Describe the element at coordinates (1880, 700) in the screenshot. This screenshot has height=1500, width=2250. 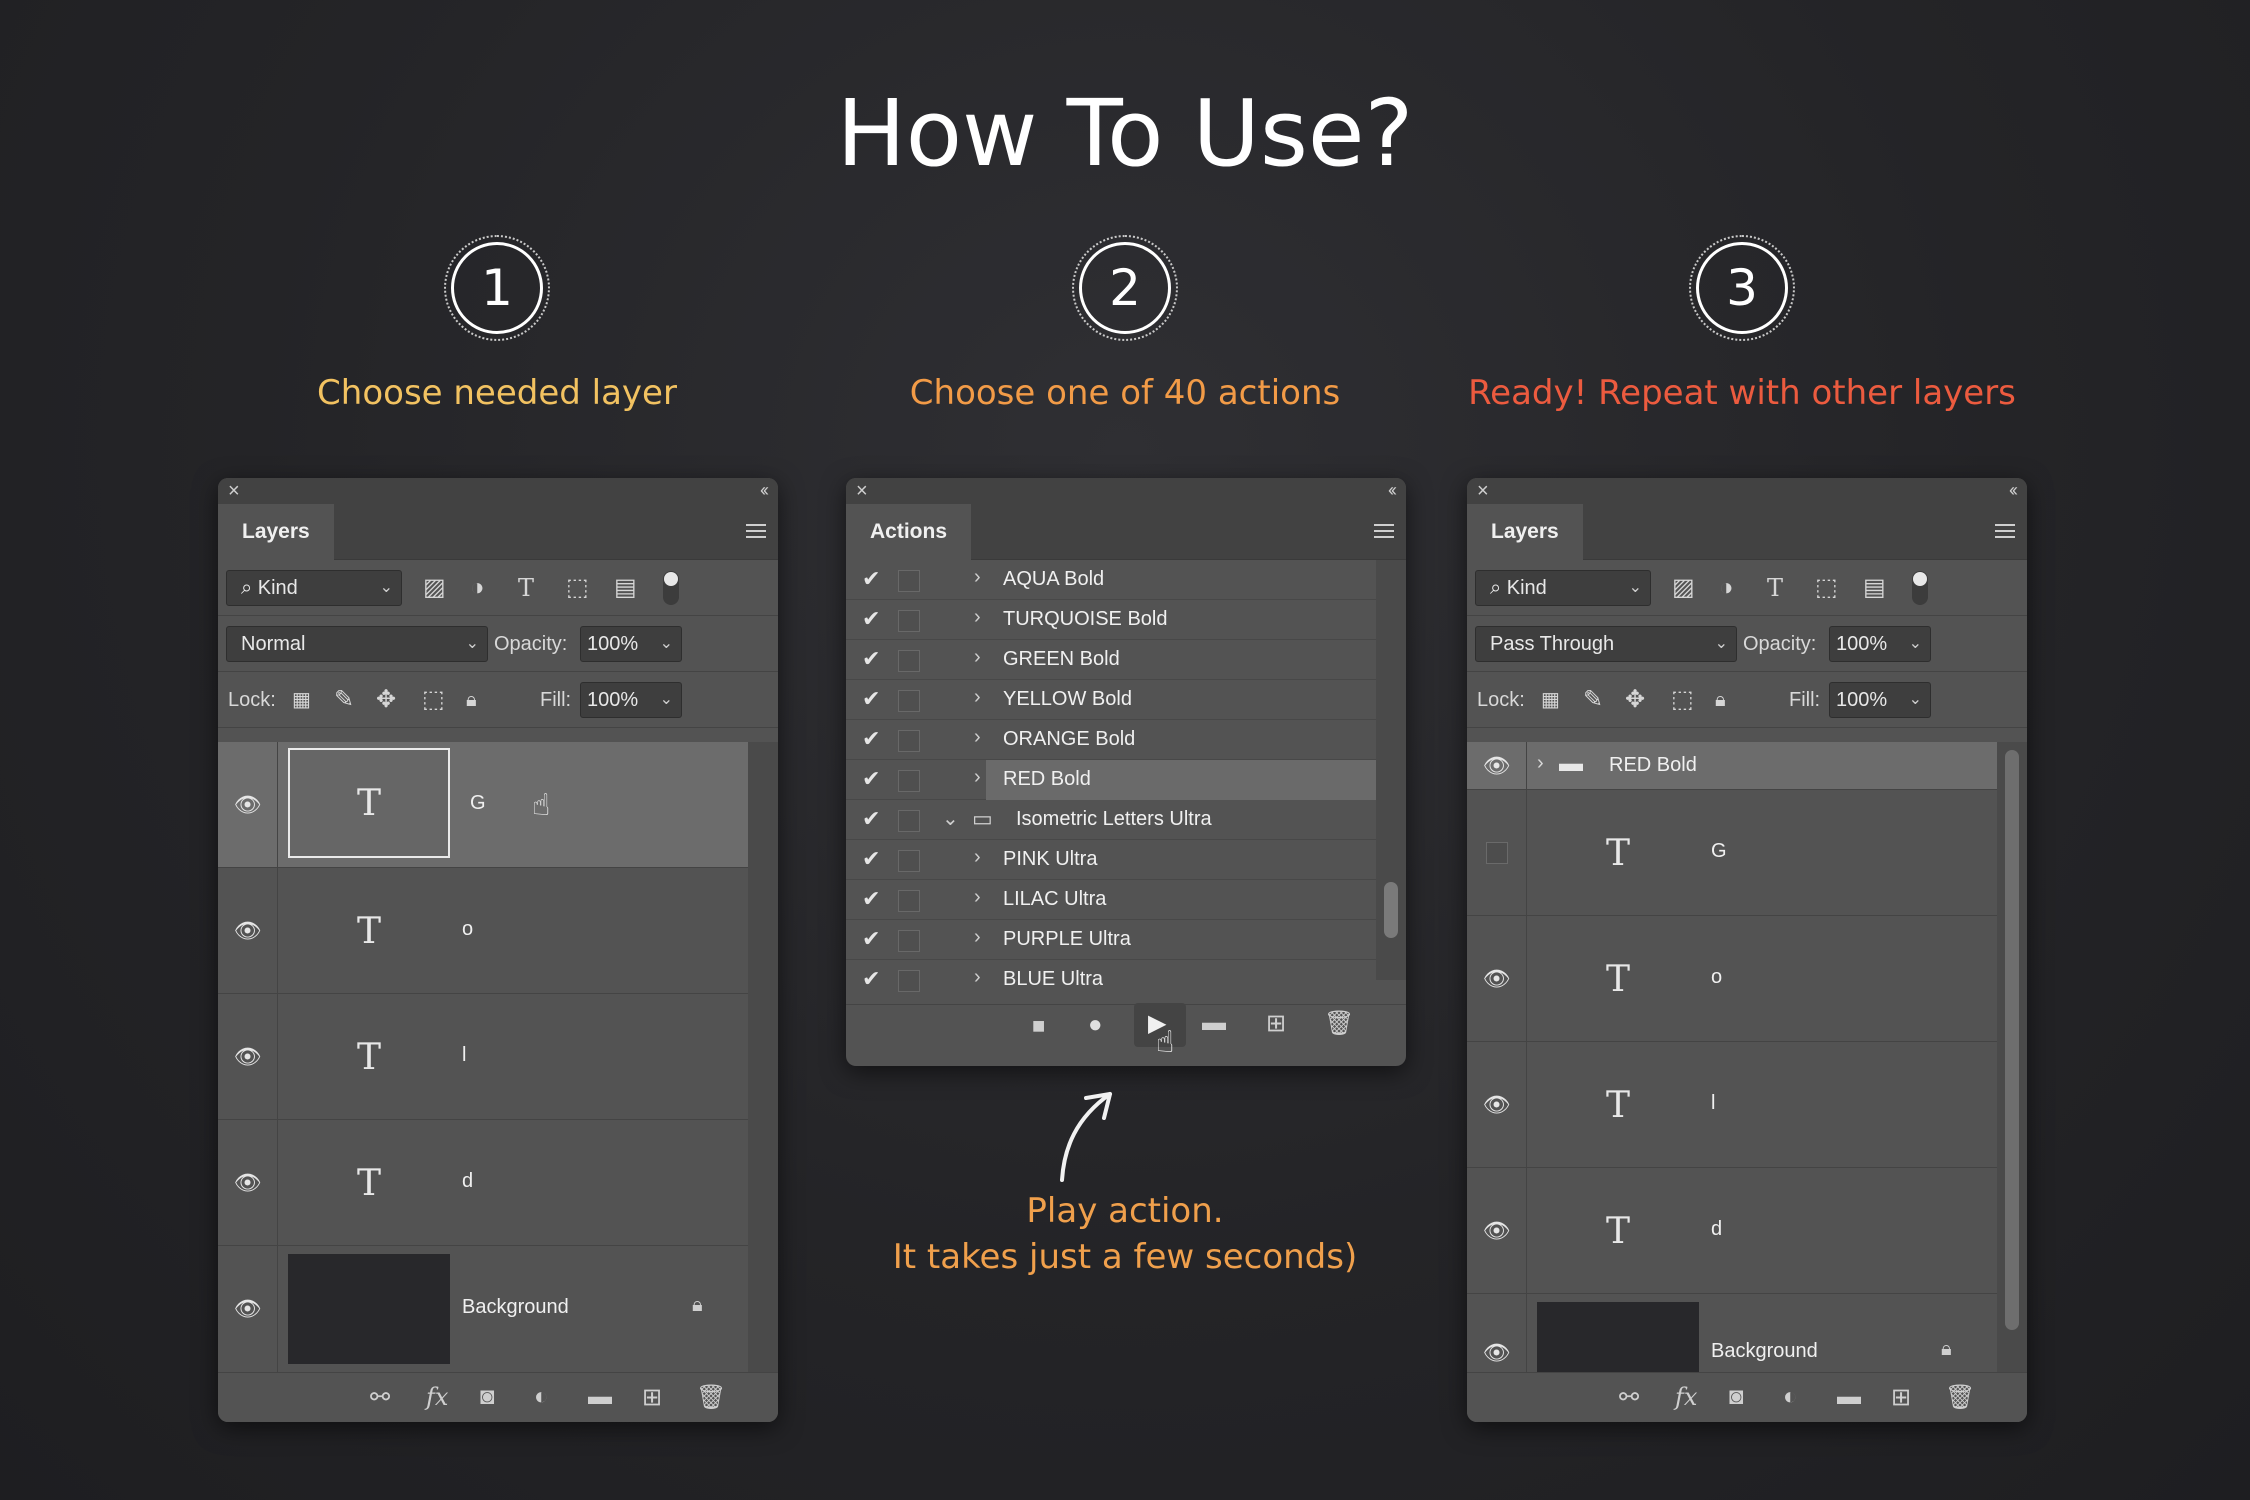
I see `fill-field: 100% ⌄` at that location.